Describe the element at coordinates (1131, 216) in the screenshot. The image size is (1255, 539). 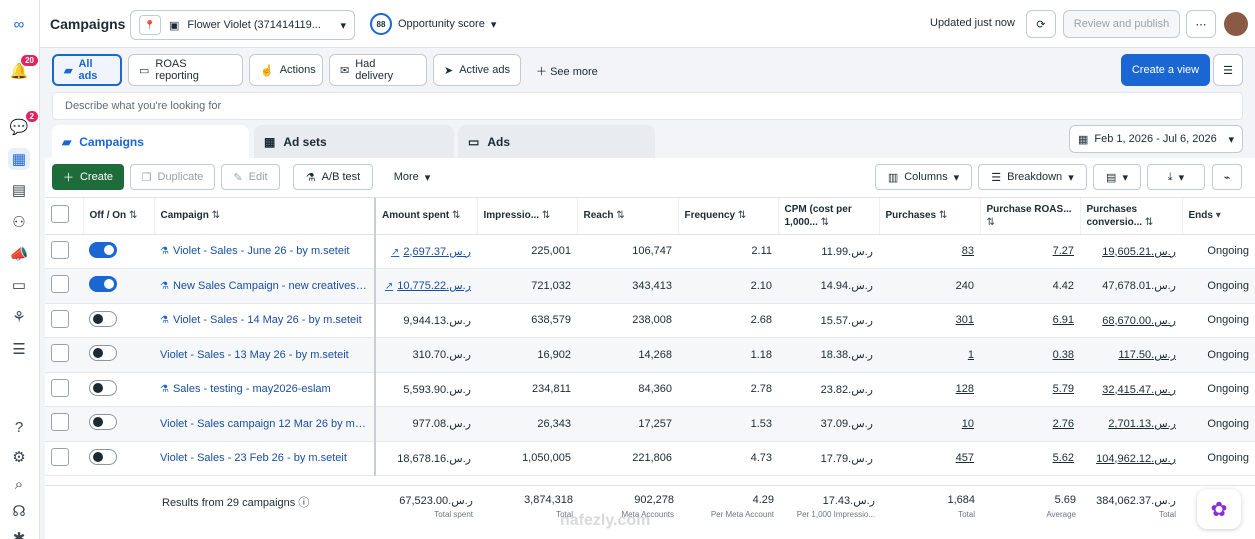
I see `col-purchases-conversion: Purchases conversio... ⇅` at that location.